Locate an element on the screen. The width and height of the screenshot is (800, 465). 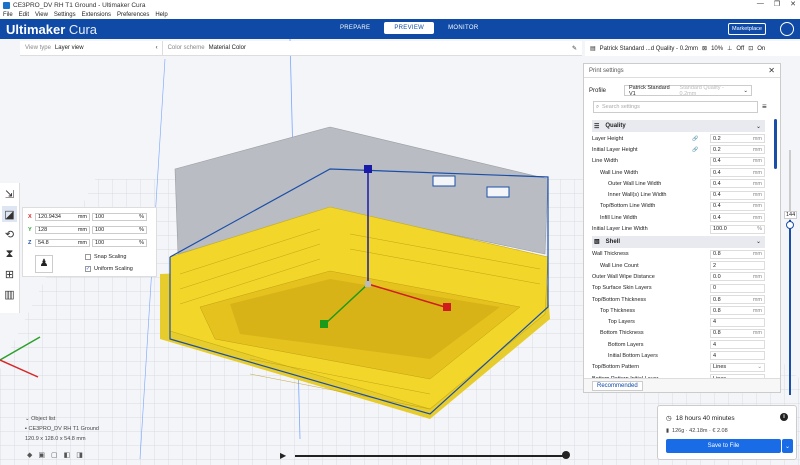
save-options-chevron-icon: ⌄ is located at coordinates (787, 446).